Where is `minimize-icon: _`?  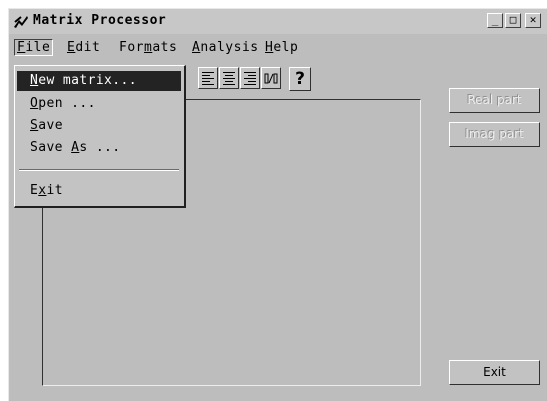 minimize-icon: _ is located at coordinates (495, 19).